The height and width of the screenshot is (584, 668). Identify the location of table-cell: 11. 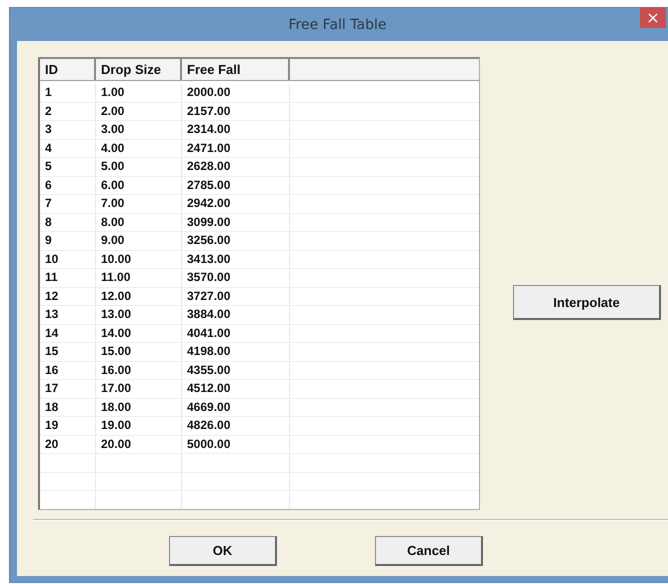
(68, 277).